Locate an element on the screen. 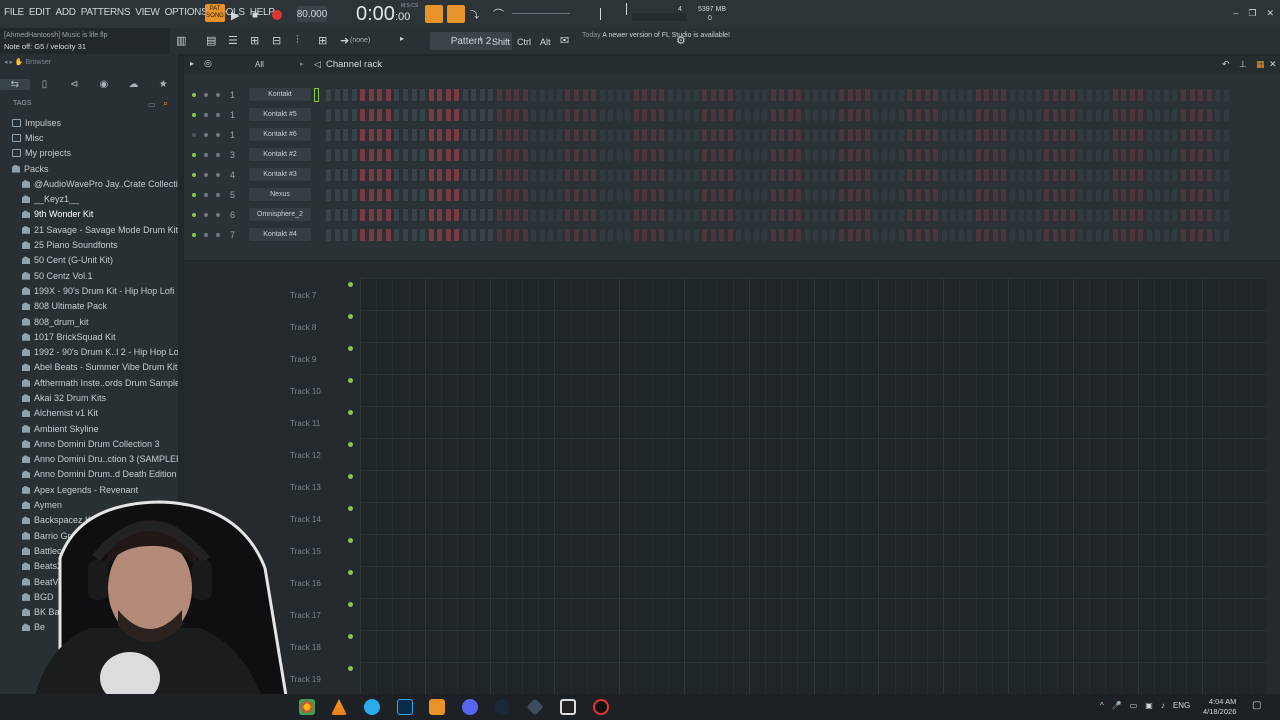  channel-row: 5 Nexus is located at coordinates (732, 196).